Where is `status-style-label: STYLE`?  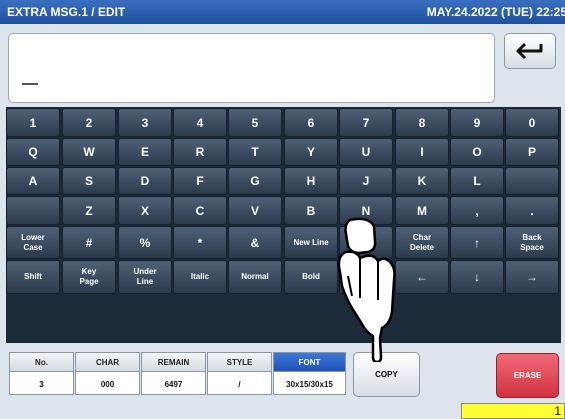 status-style-label: STYLE is located at coordinates (239, 362).